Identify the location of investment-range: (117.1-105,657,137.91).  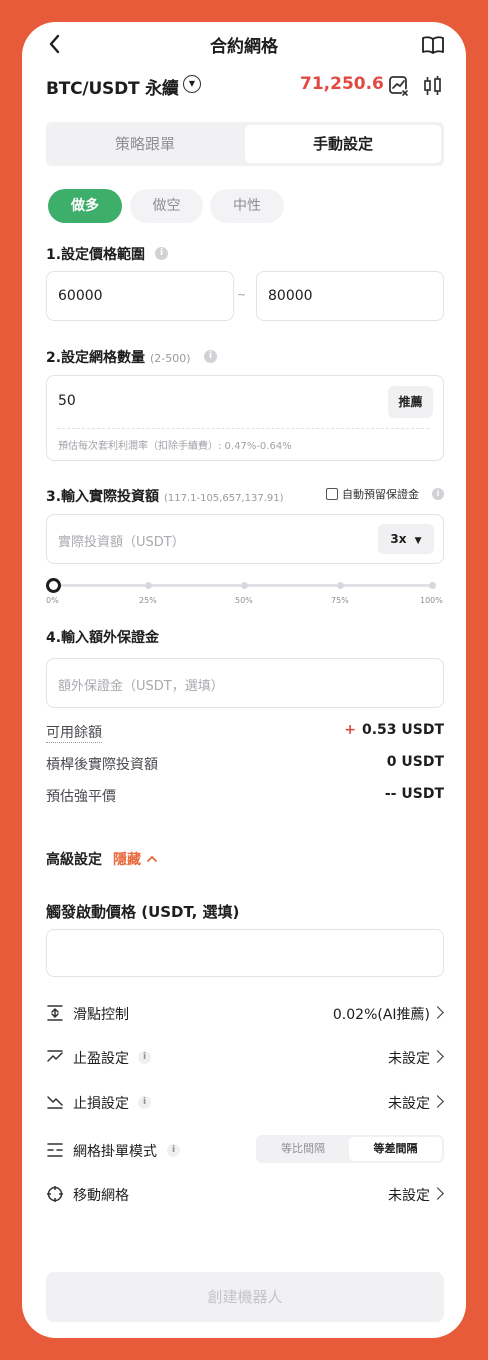
(223, 498).